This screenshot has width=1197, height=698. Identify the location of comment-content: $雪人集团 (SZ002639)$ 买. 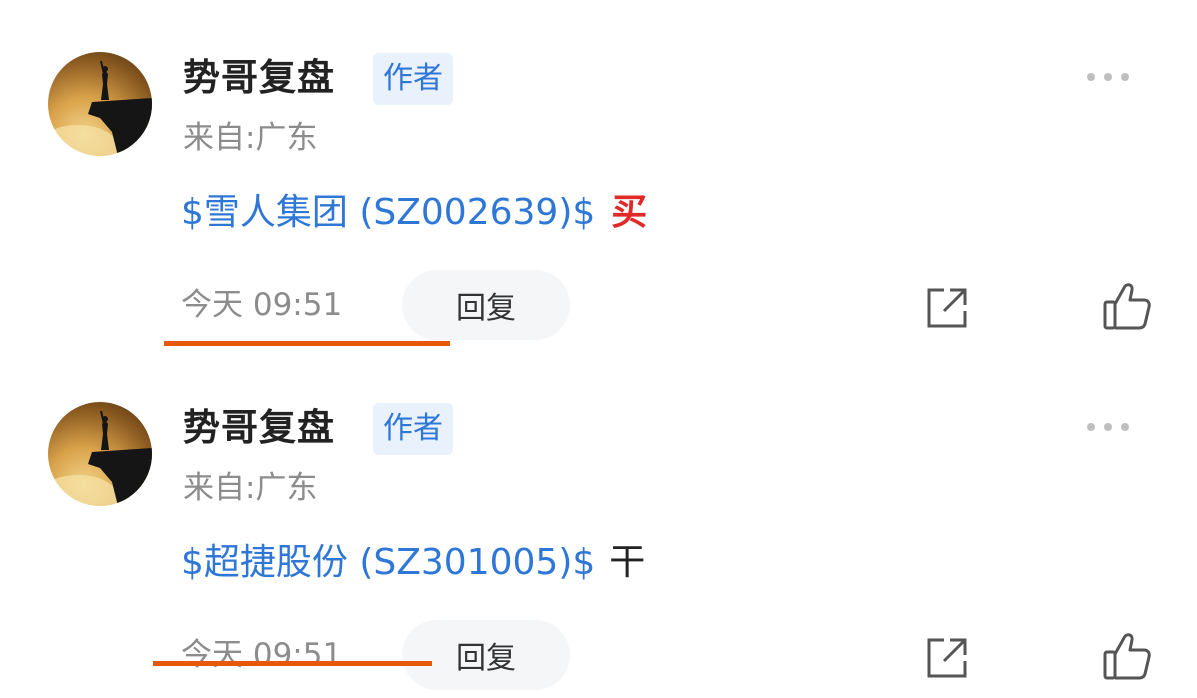
(414, 213).